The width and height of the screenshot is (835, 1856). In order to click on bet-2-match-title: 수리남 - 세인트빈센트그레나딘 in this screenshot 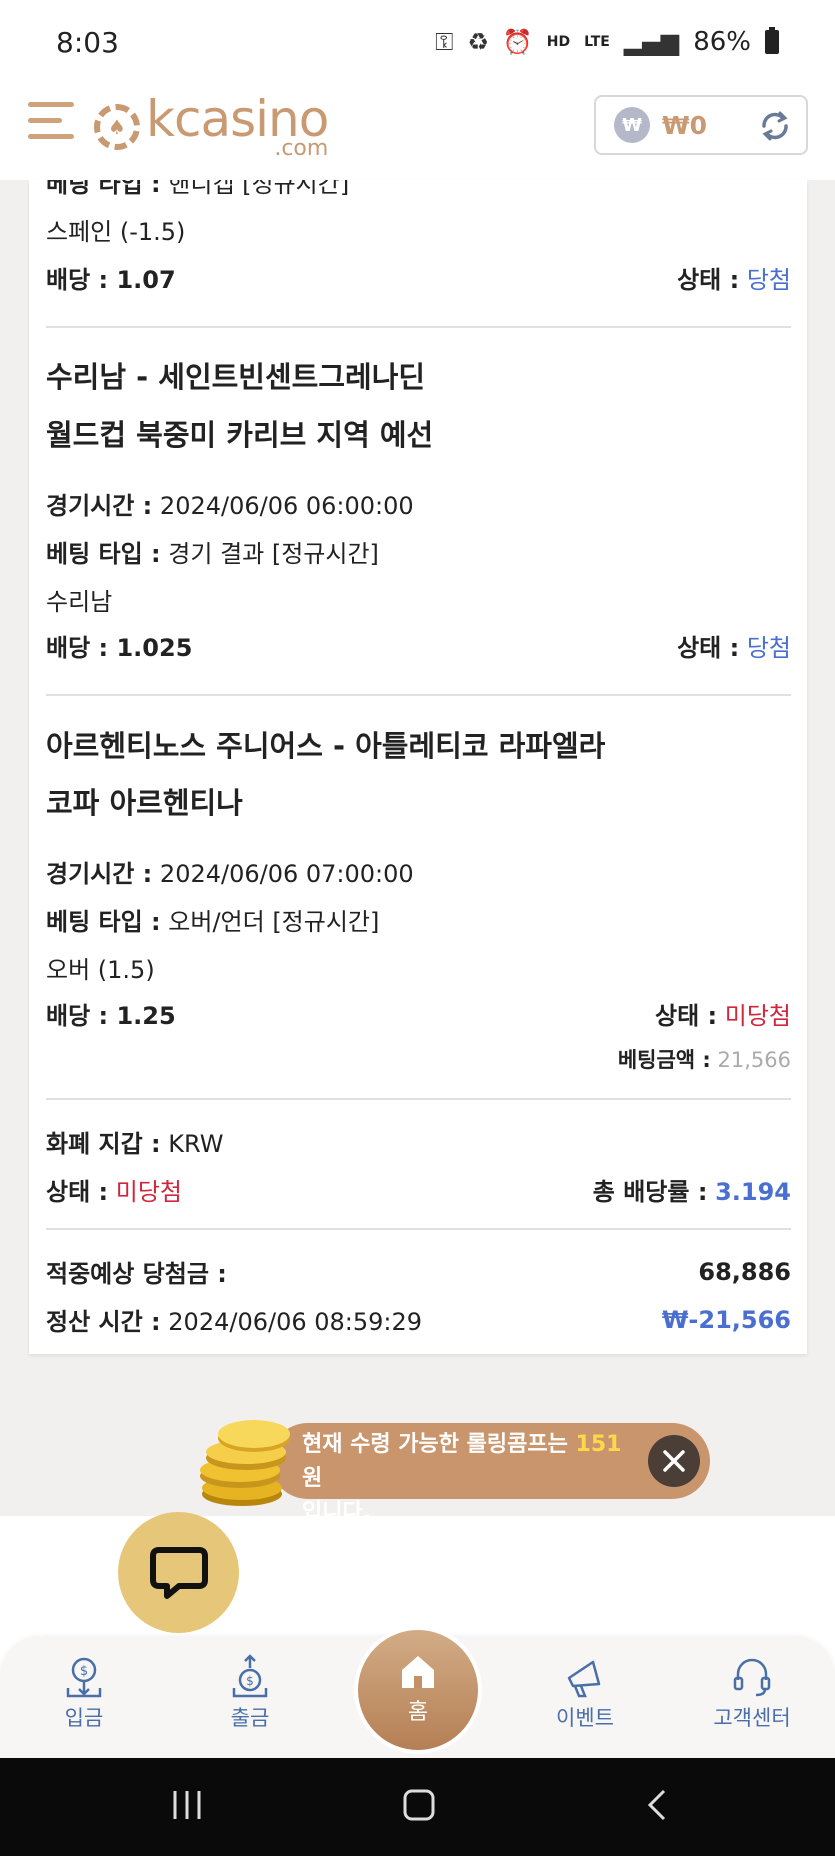, I will do `click(236, 377)`.